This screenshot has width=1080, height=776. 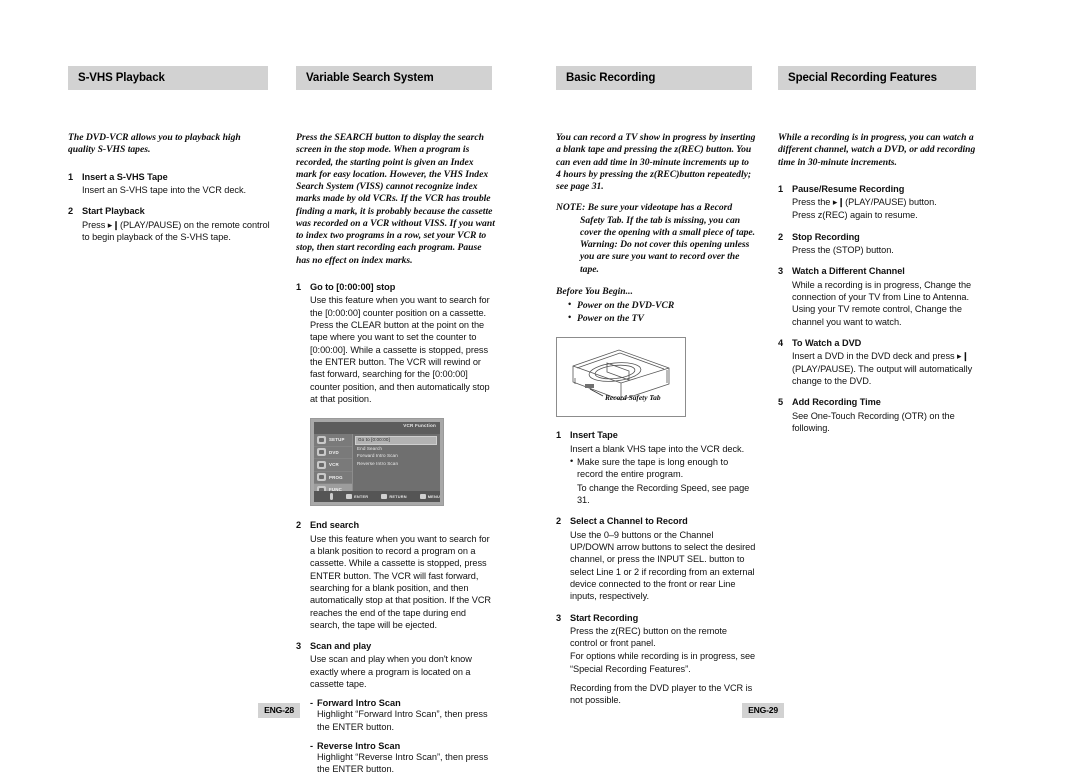 I want to click on gear-icon, so click(x=321, y=439).